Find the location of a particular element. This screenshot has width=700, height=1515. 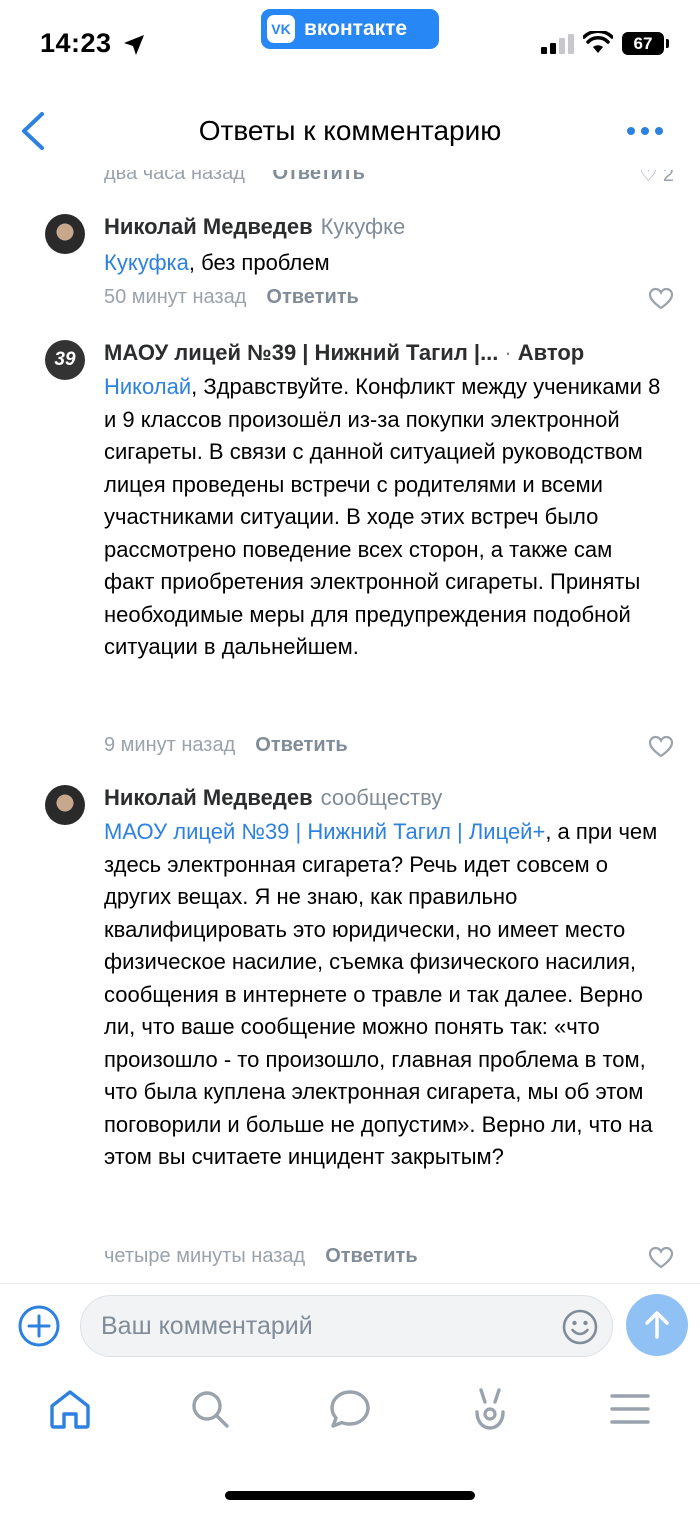

comment-time: два часа назад is located at coordinates (174, 177).